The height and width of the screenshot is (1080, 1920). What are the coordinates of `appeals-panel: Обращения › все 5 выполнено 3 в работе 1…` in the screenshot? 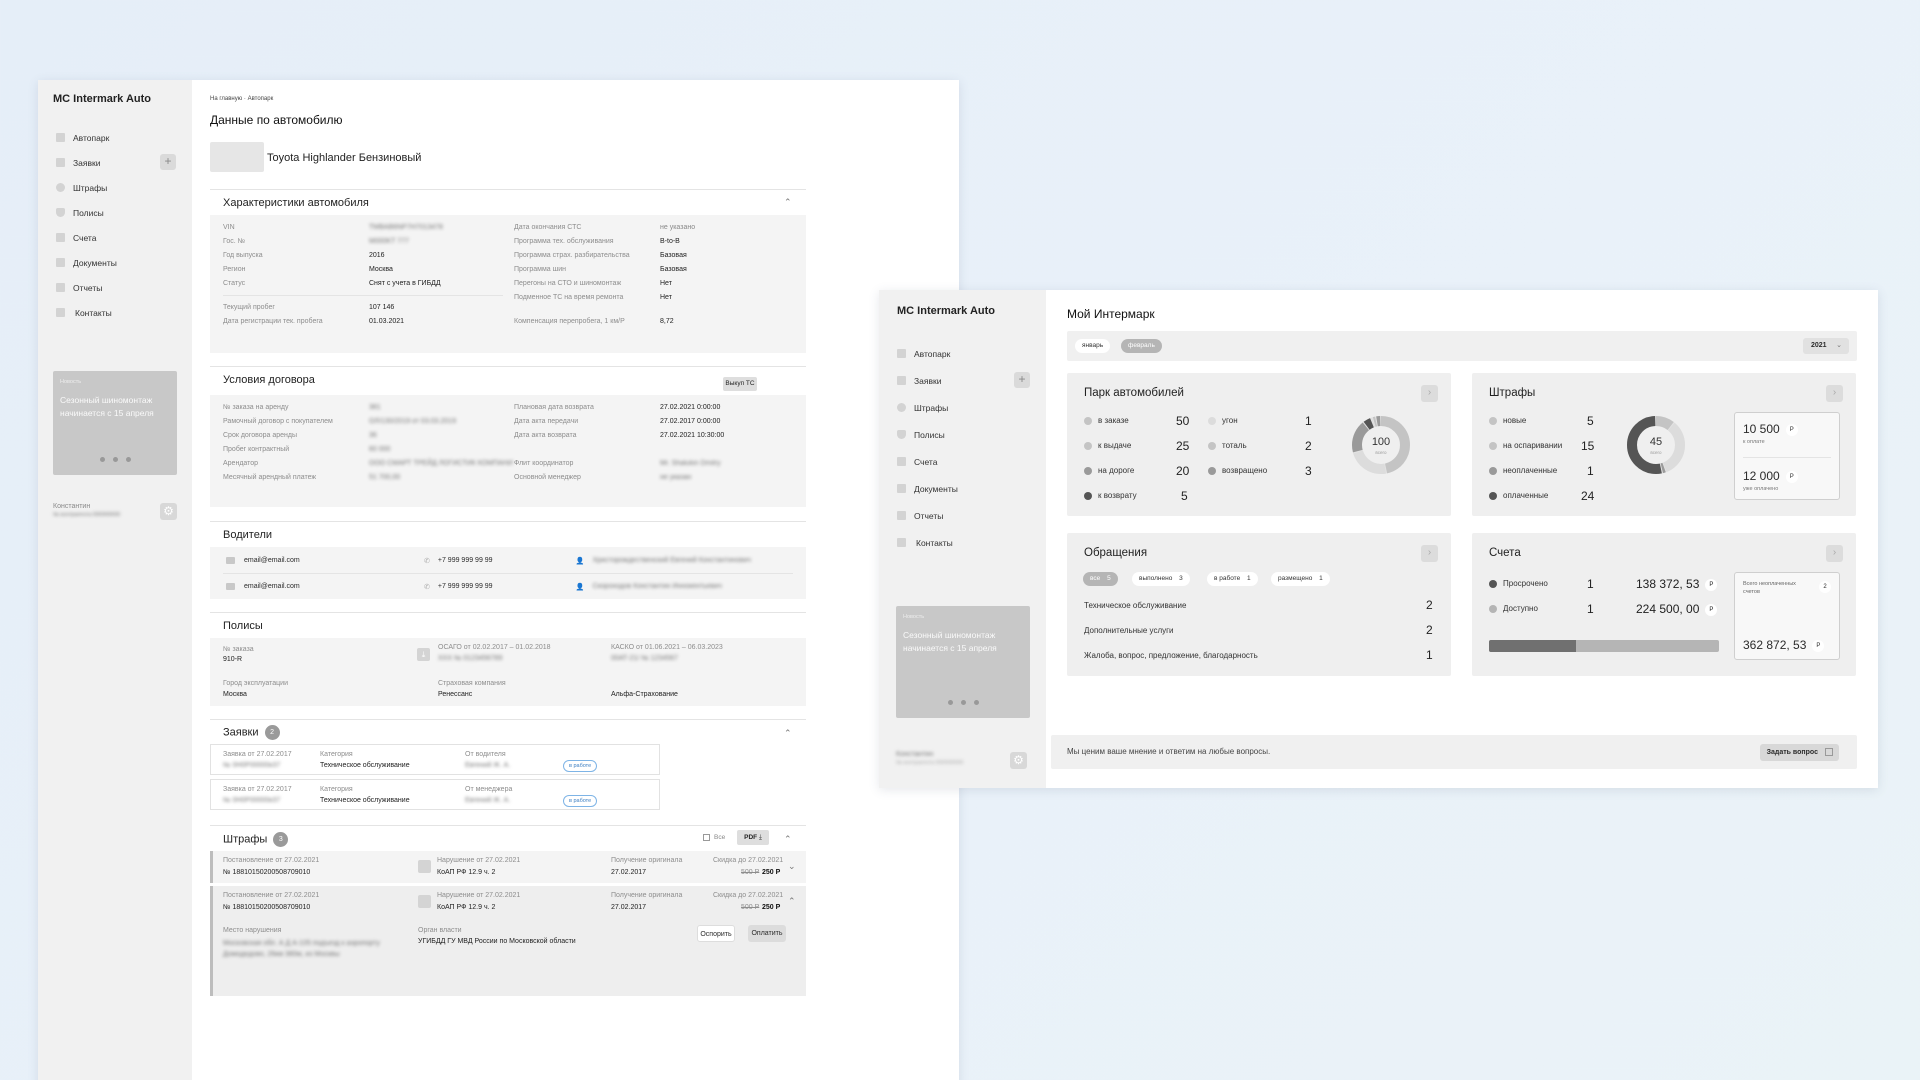 It's located at (1259, 604).